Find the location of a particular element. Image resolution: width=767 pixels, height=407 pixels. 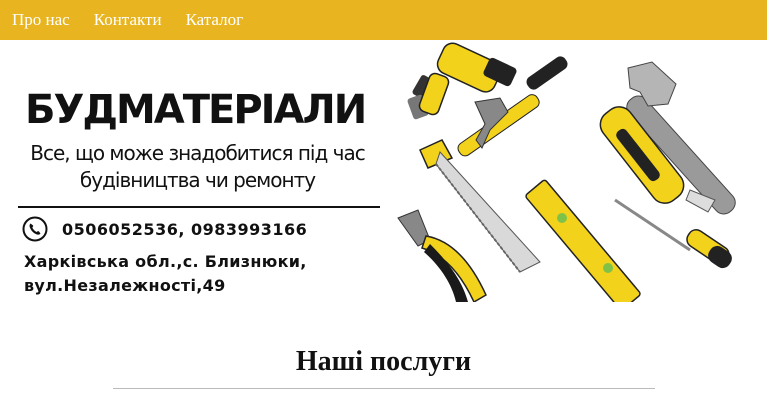

hero-divider is located at coordinates (199, 207).